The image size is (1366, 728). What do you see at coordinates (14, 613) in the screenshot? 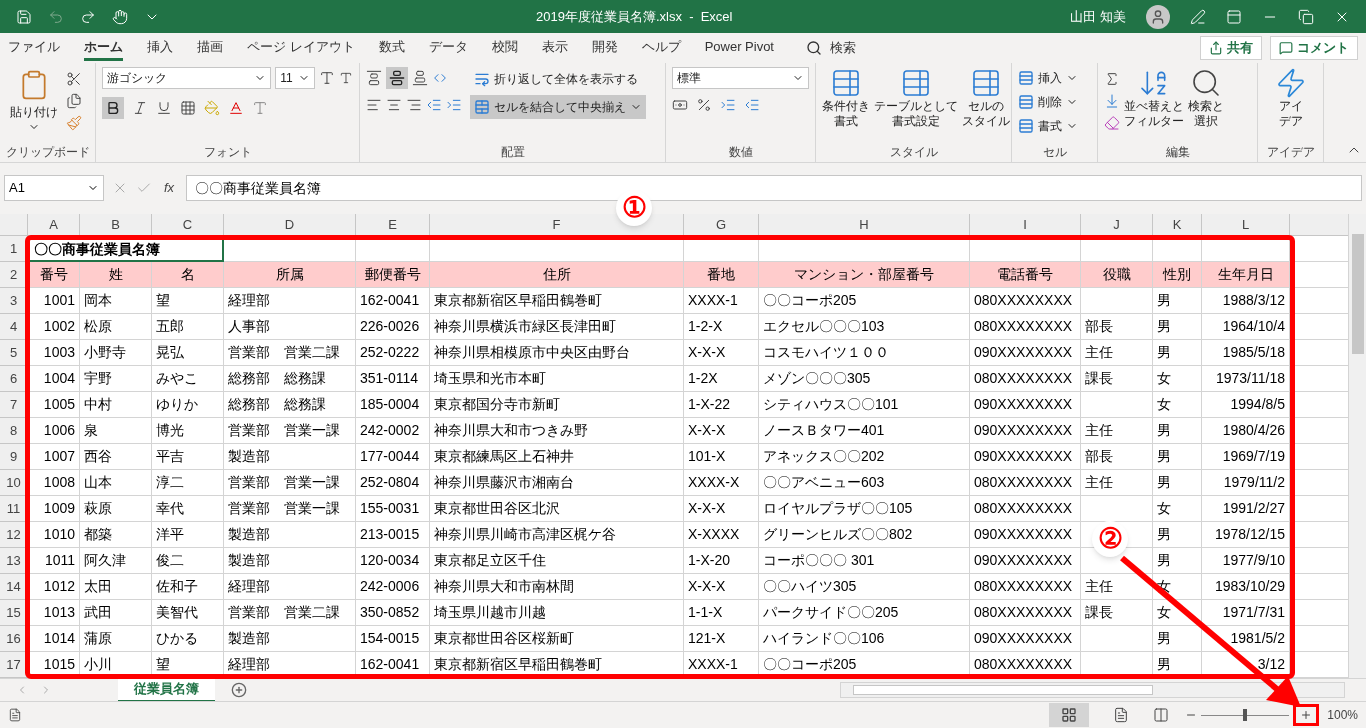
I see `row-header: 15` at bounding box center [14, 613].